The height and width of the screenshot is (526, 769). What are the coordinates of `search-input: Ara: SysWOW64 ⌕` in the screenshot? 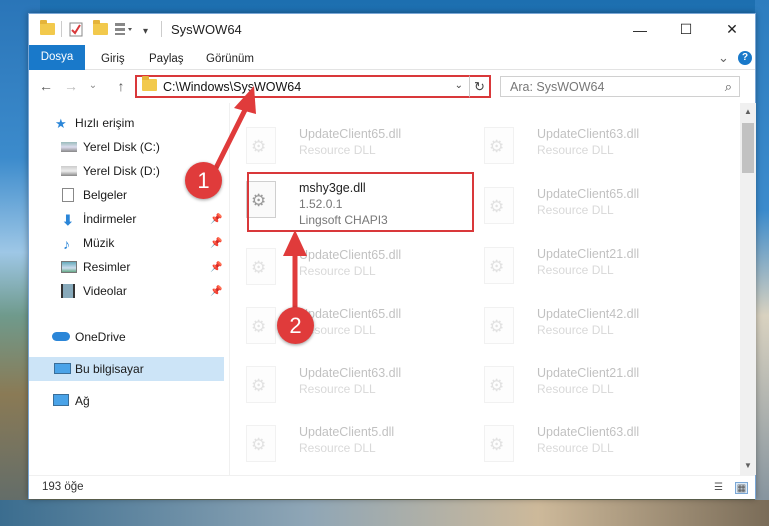 It's located at (620, 86).